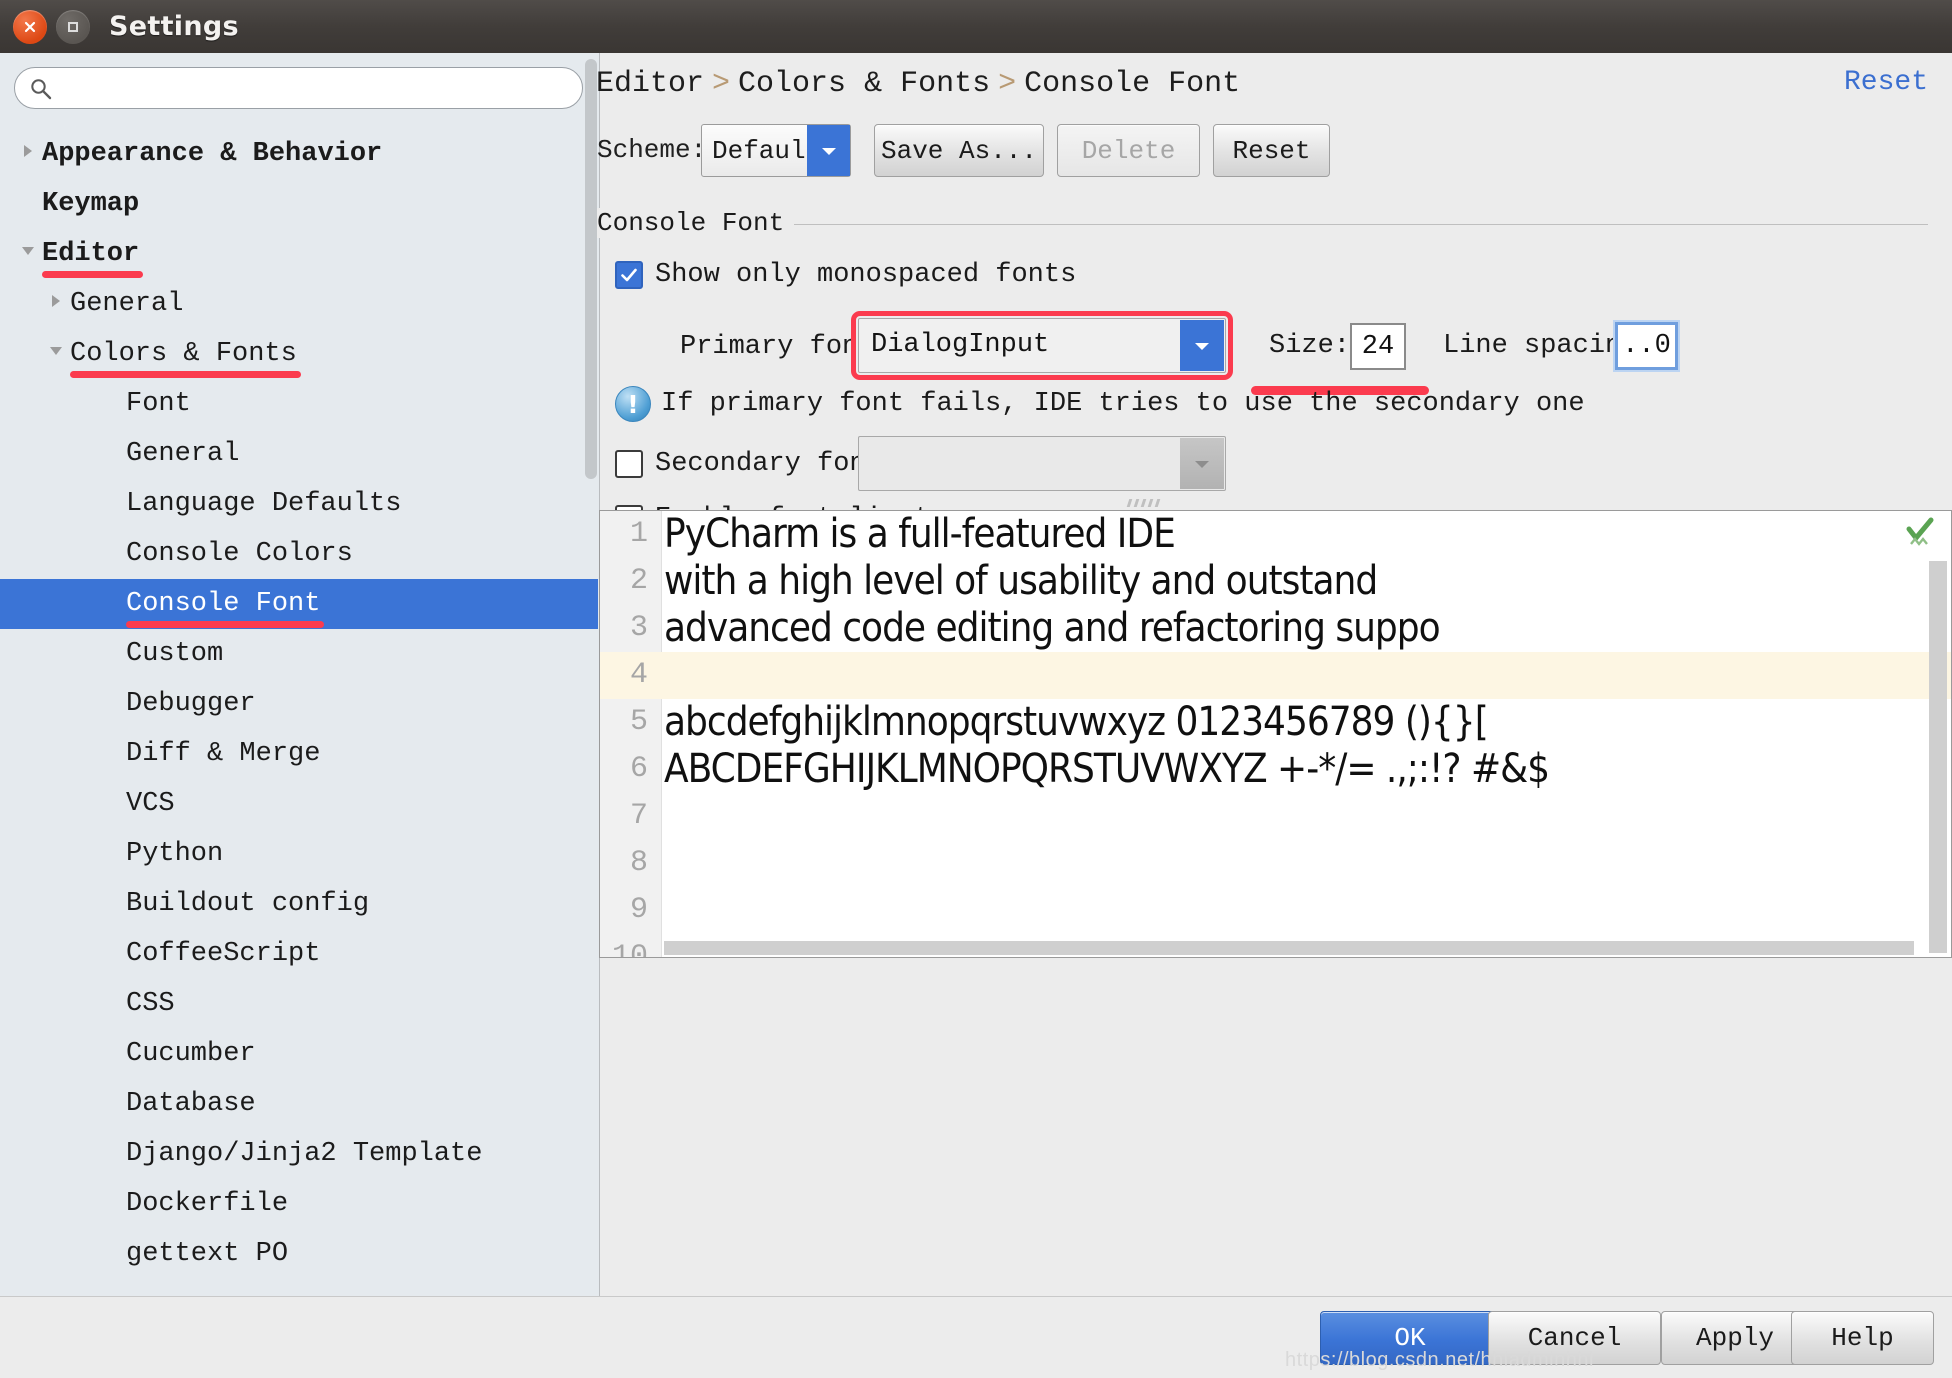  Describe the element at coordinates (633, 404) in the screenshot. I see `info-icon: !` at that location.